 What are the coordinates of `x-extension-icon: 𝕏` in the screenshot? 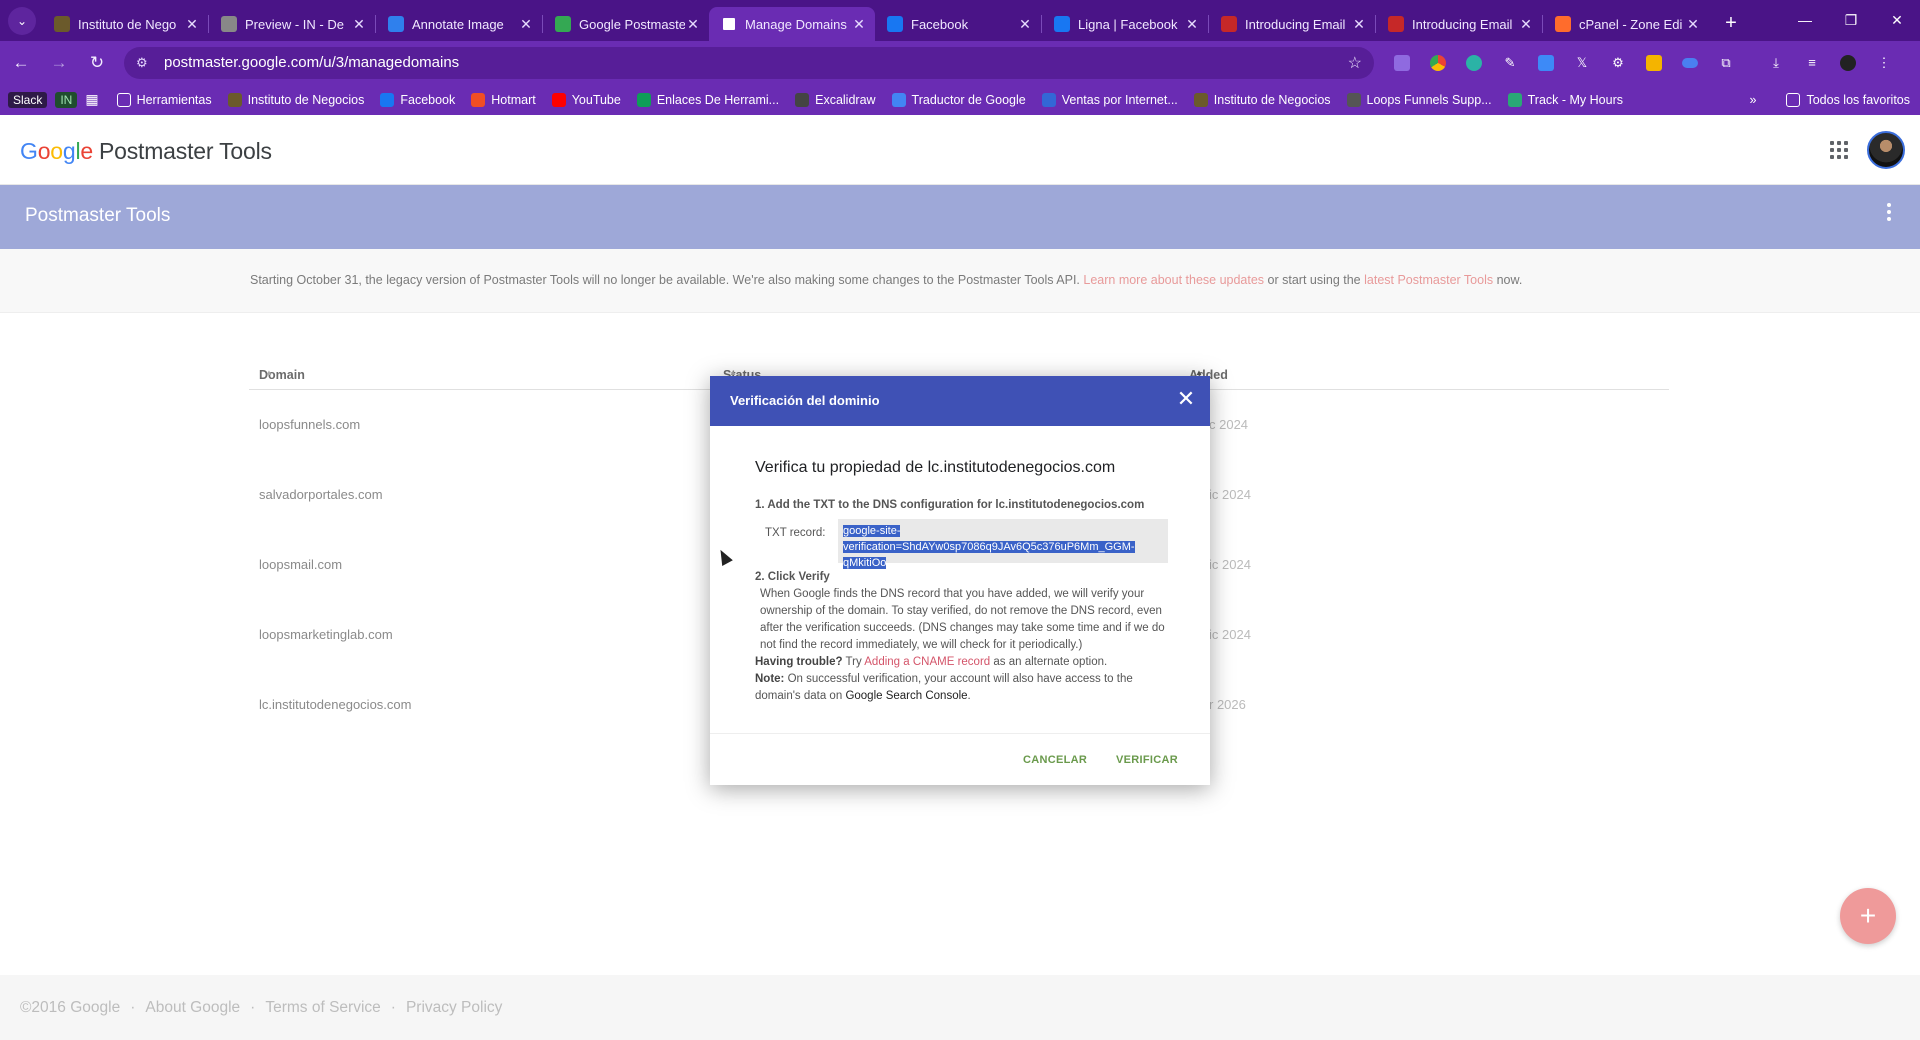 It's located at (1582, 63).